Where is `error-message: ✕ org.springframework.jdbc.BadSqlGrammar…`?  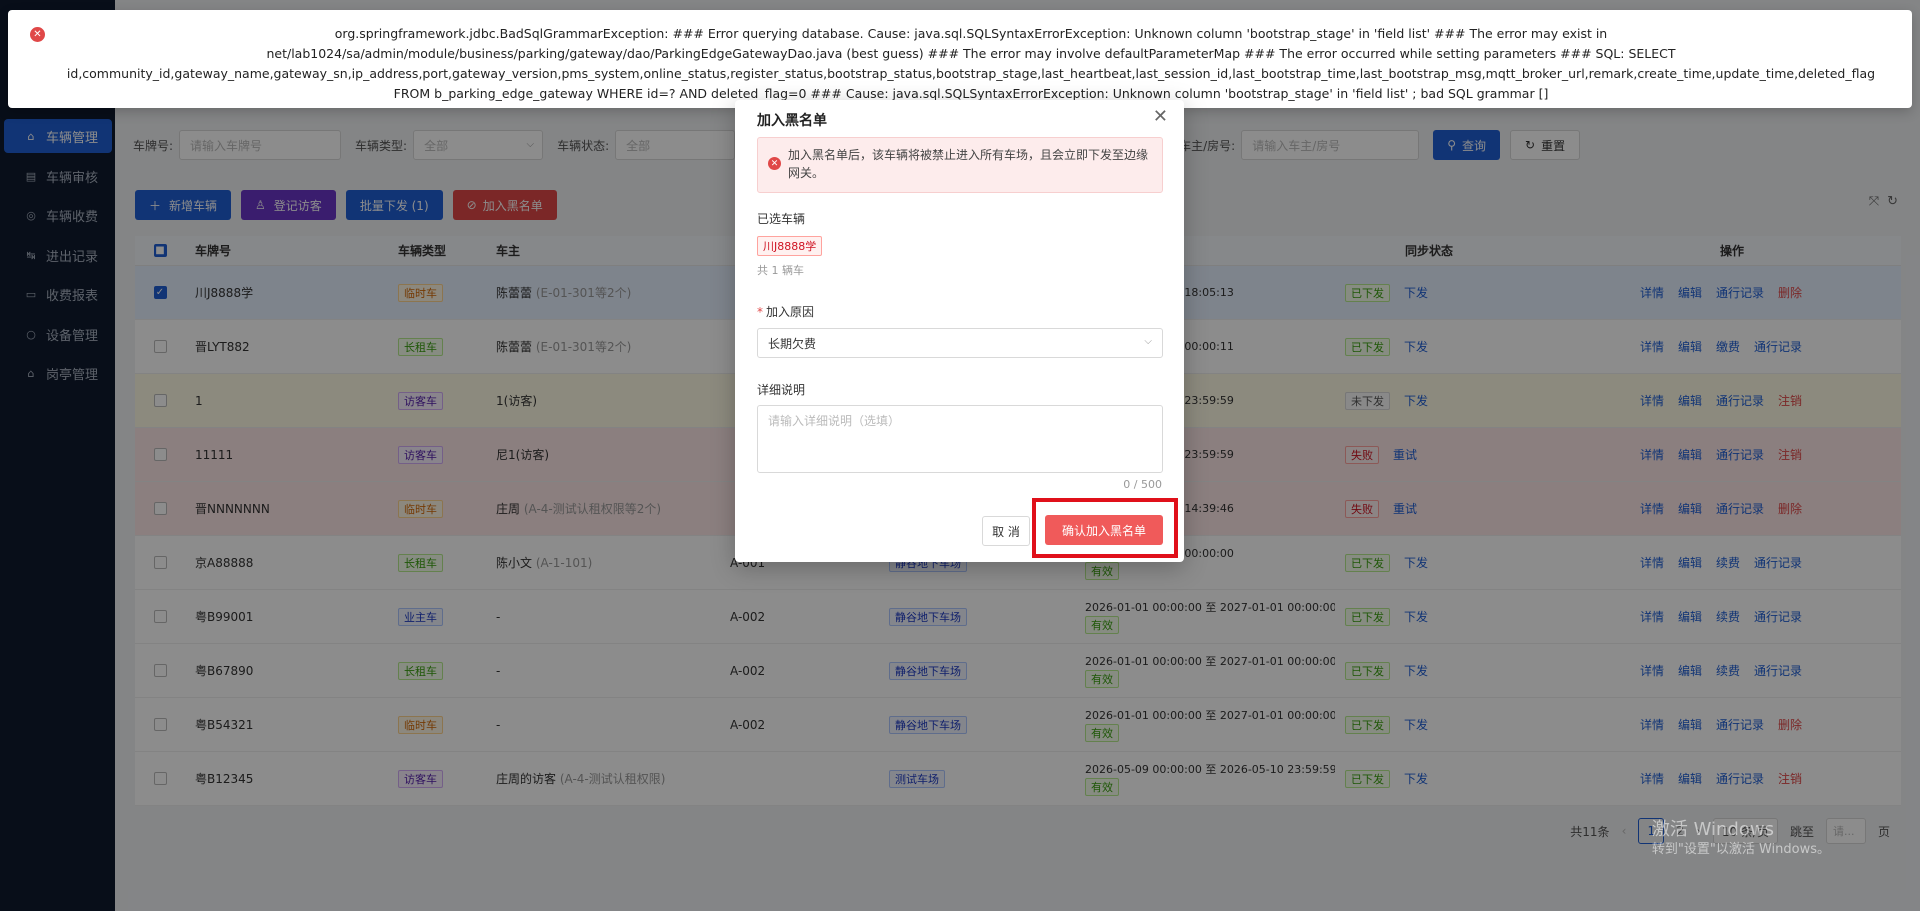 error-message: ✕ org.springframework.jdbc.BadSqlGrammar… is located at coordinates (960, 59).